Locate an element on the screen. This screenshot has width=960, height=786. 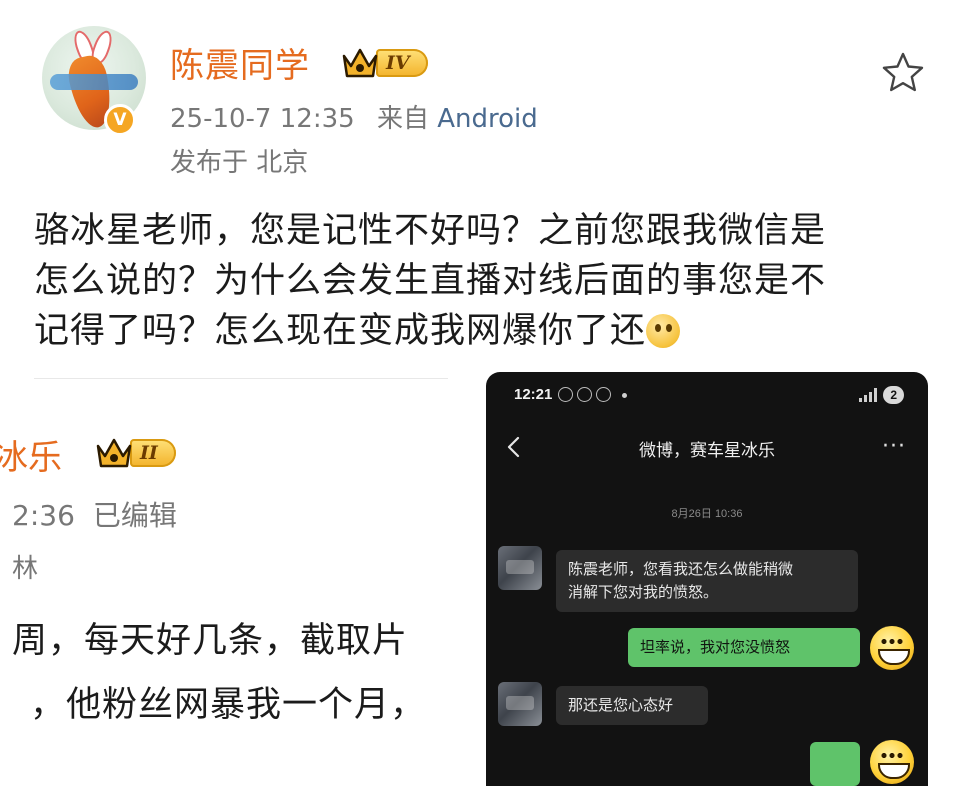
level-text: II is located at coordinates (153, 453).